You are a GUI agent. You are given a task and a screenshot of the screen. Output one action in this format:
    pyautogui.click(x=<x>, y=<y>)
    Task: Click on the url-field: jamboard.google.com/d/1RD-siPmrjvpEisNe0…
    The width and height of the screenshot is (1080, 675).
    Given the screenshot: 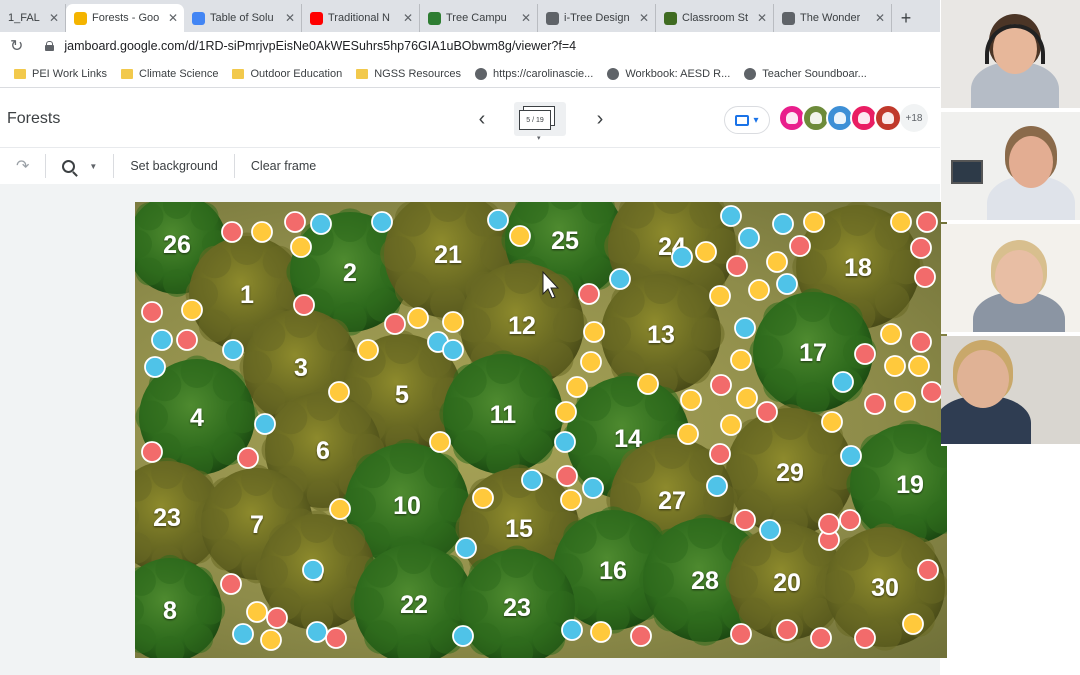 What is the action you would take?
    pyautogui.click(x=320, y=46)
    